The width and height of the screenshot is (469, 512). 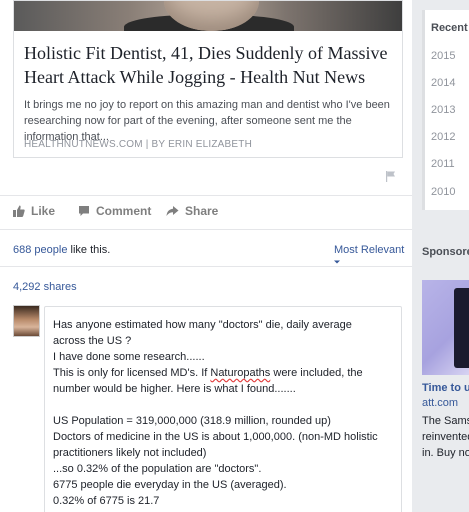 I want to click on ad-body-line: reinvented t, so click(x=445, y=437).